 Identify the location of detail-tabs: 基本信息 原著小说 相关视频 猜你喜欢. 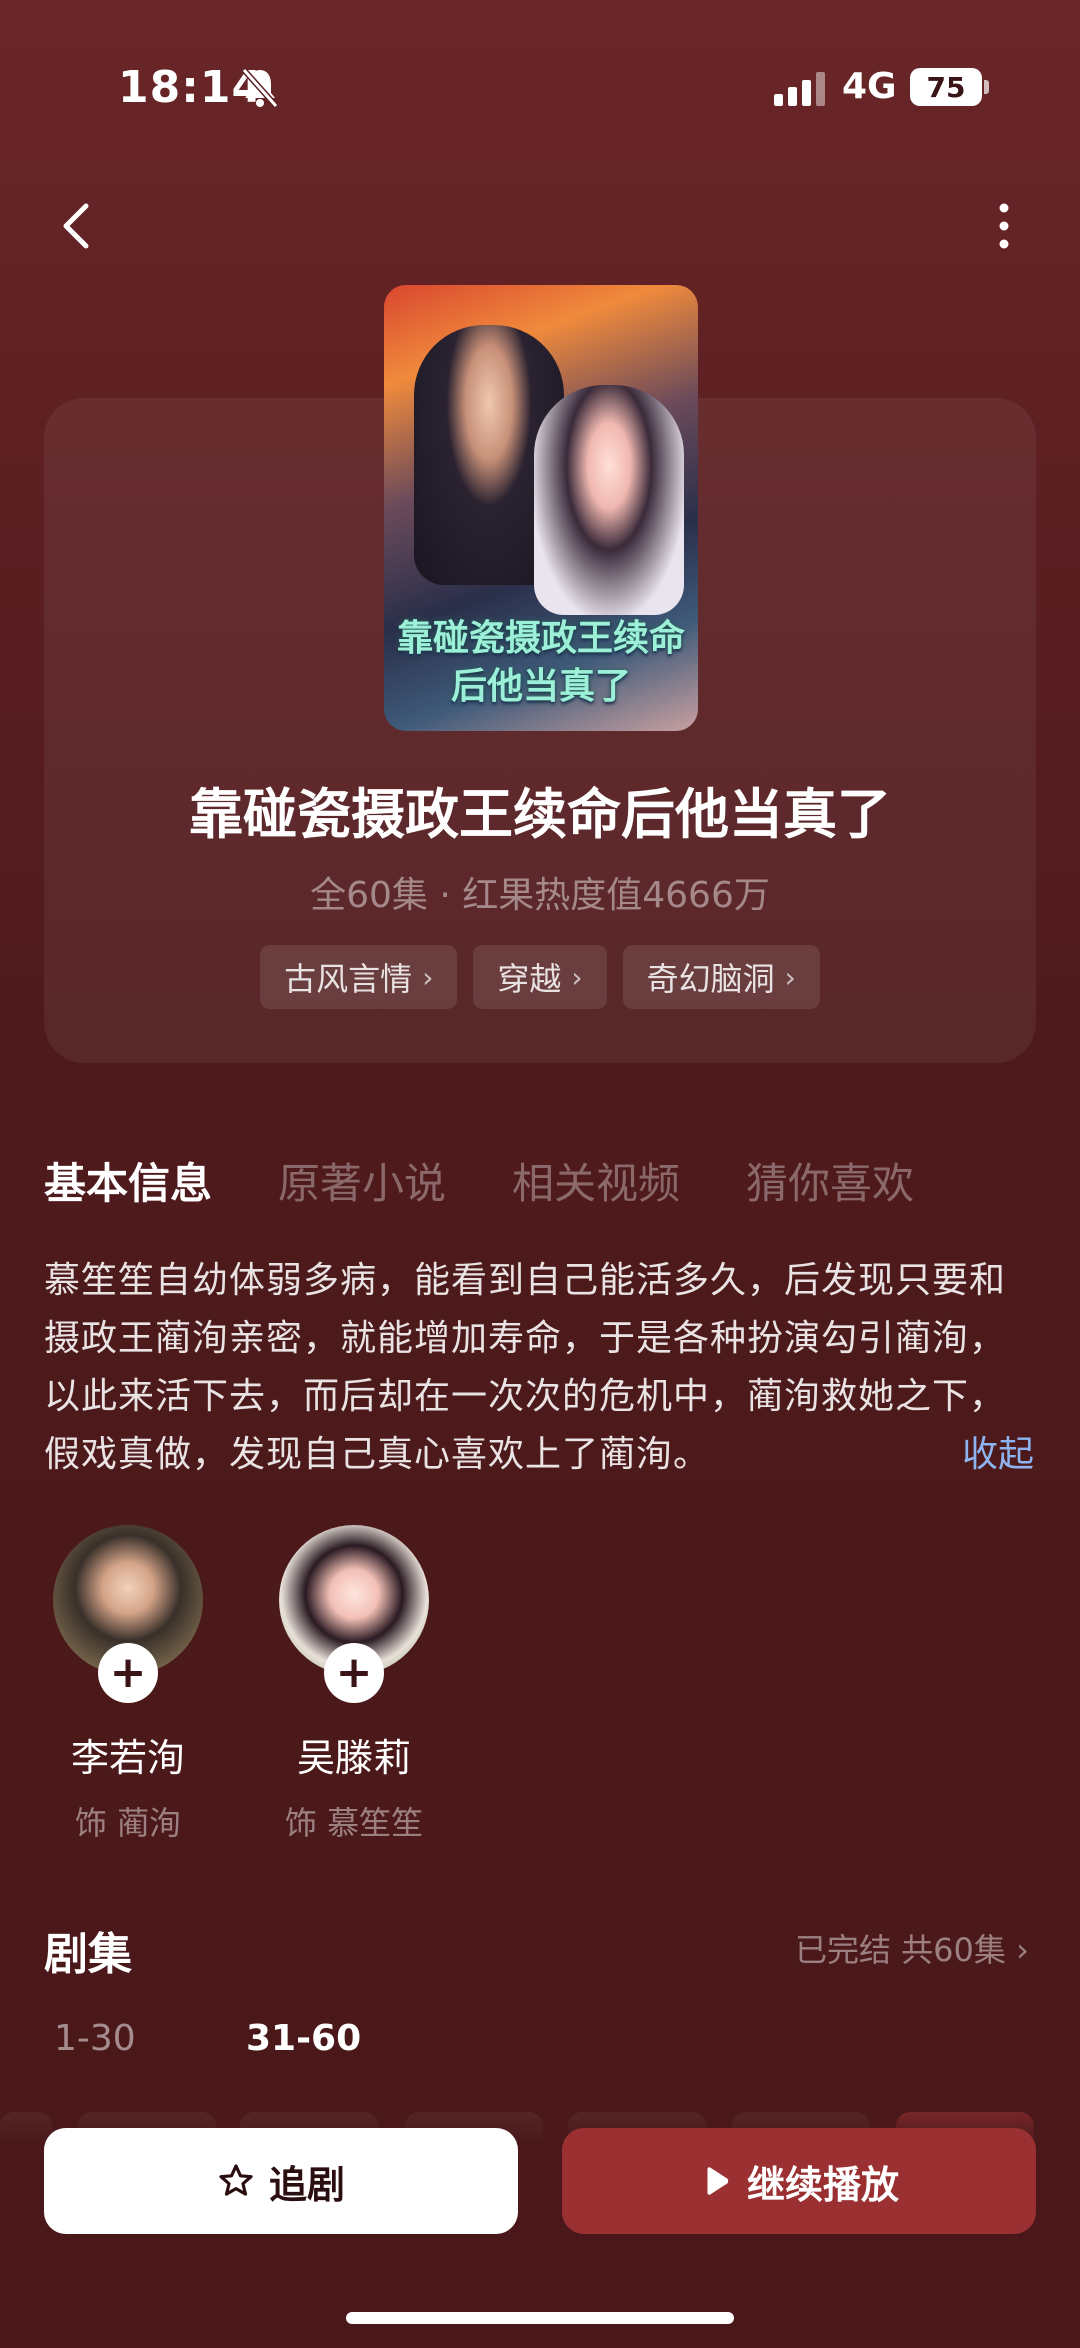
(479, 1180).